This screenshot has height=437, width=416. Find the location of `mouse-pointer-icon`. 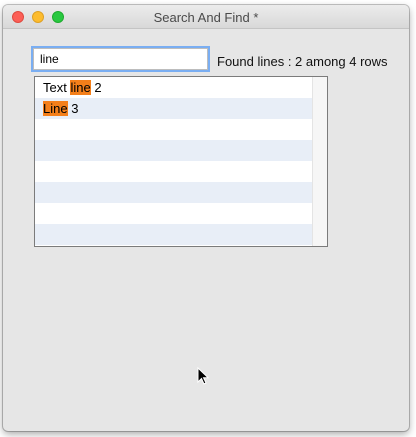

mouse-pointer-icon is located at coordinates (203, 378).